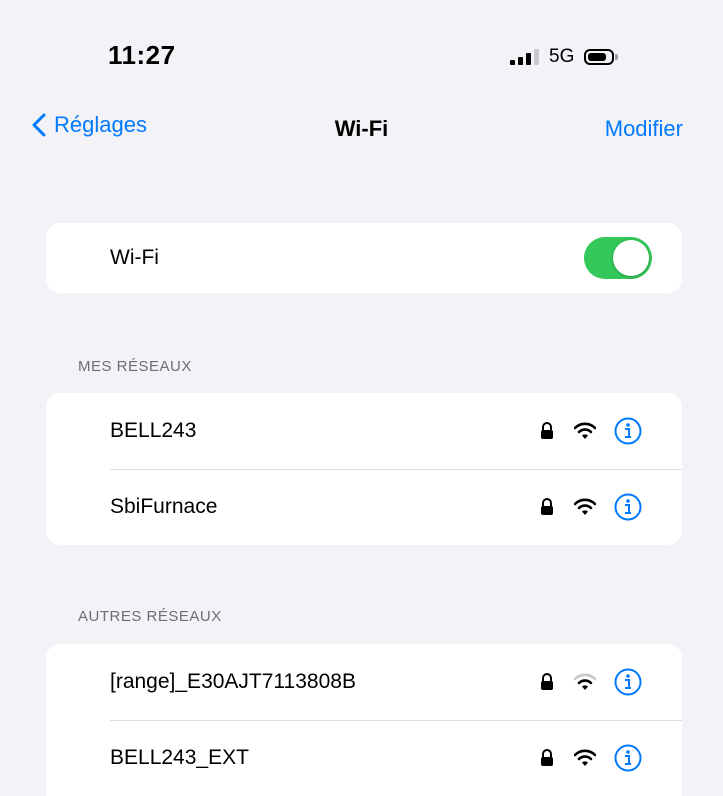  I want to click on network-row: [range]_E30AJT7113808B, so click(364, 682).